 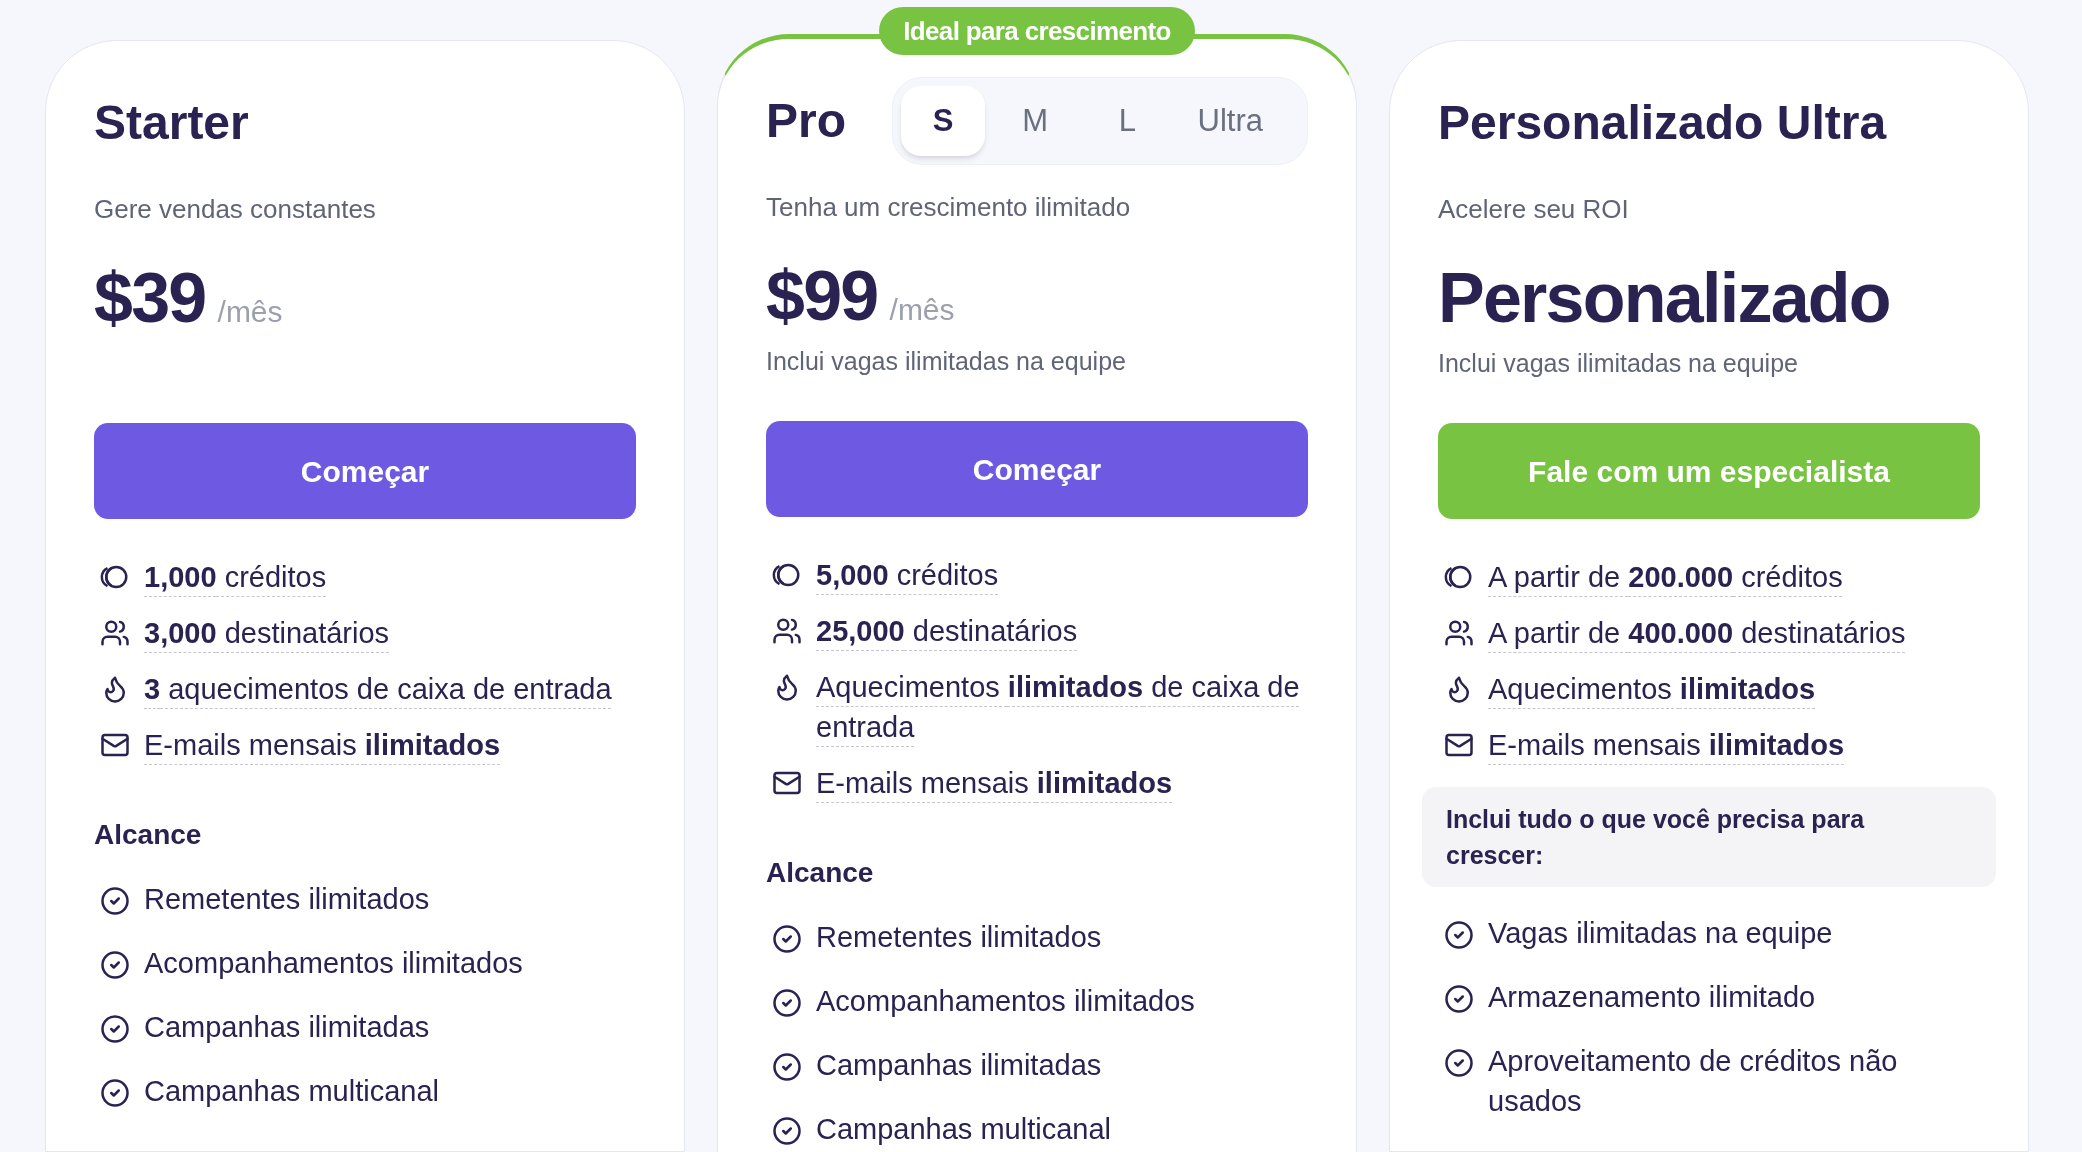 What do you see at coordinates (806, 121) in the screenshot?
I see `plan-title: Pro` at bounding box center [806, 121].